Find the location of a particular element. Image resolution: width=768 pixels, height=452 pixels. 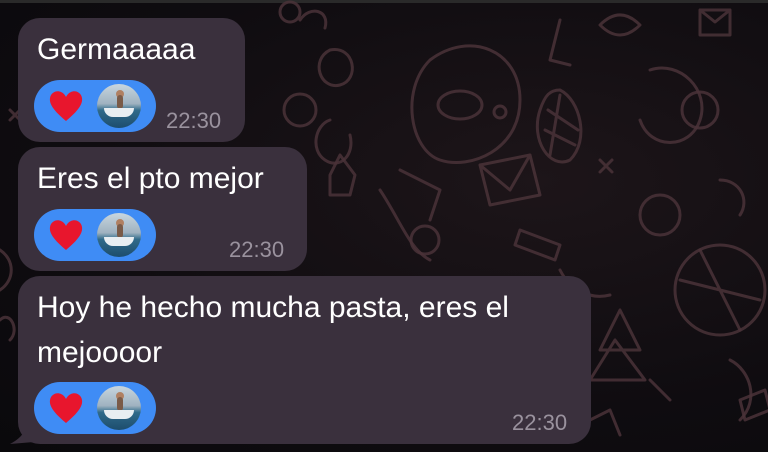

message-text: Eres el pto mejor is located at coordinates (150, 178).